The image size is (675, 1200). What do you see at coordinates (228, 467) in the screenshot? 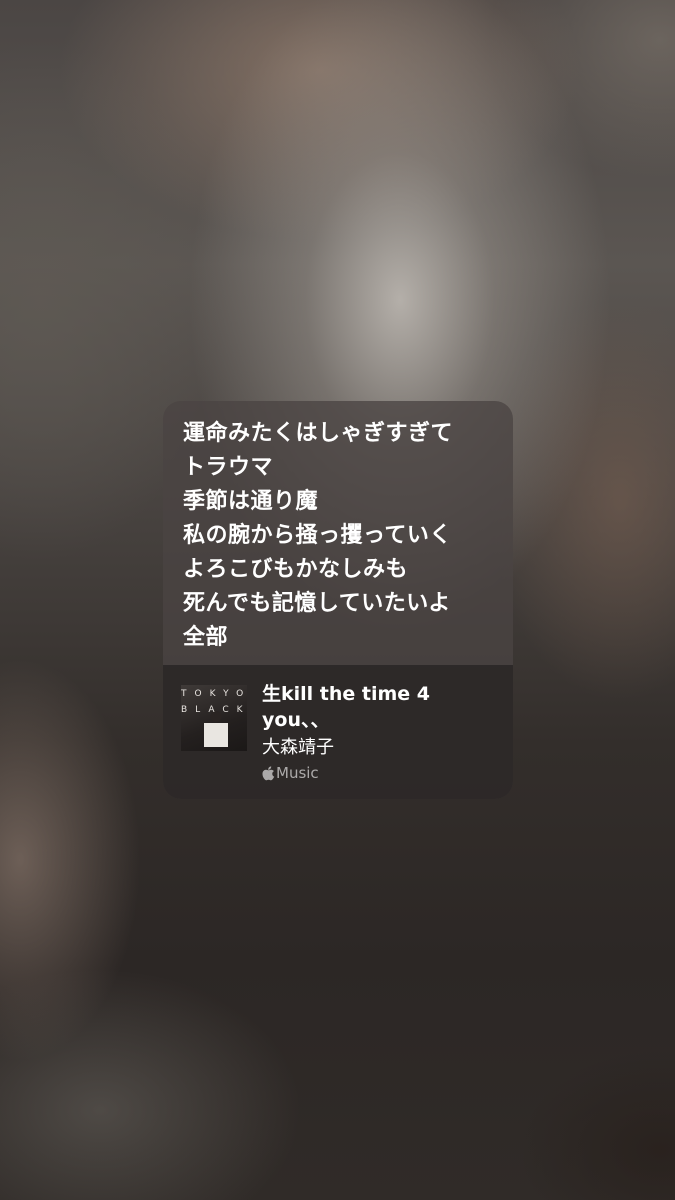
I see `lyric-line: トラウマ` at bounding box center [228, 467].